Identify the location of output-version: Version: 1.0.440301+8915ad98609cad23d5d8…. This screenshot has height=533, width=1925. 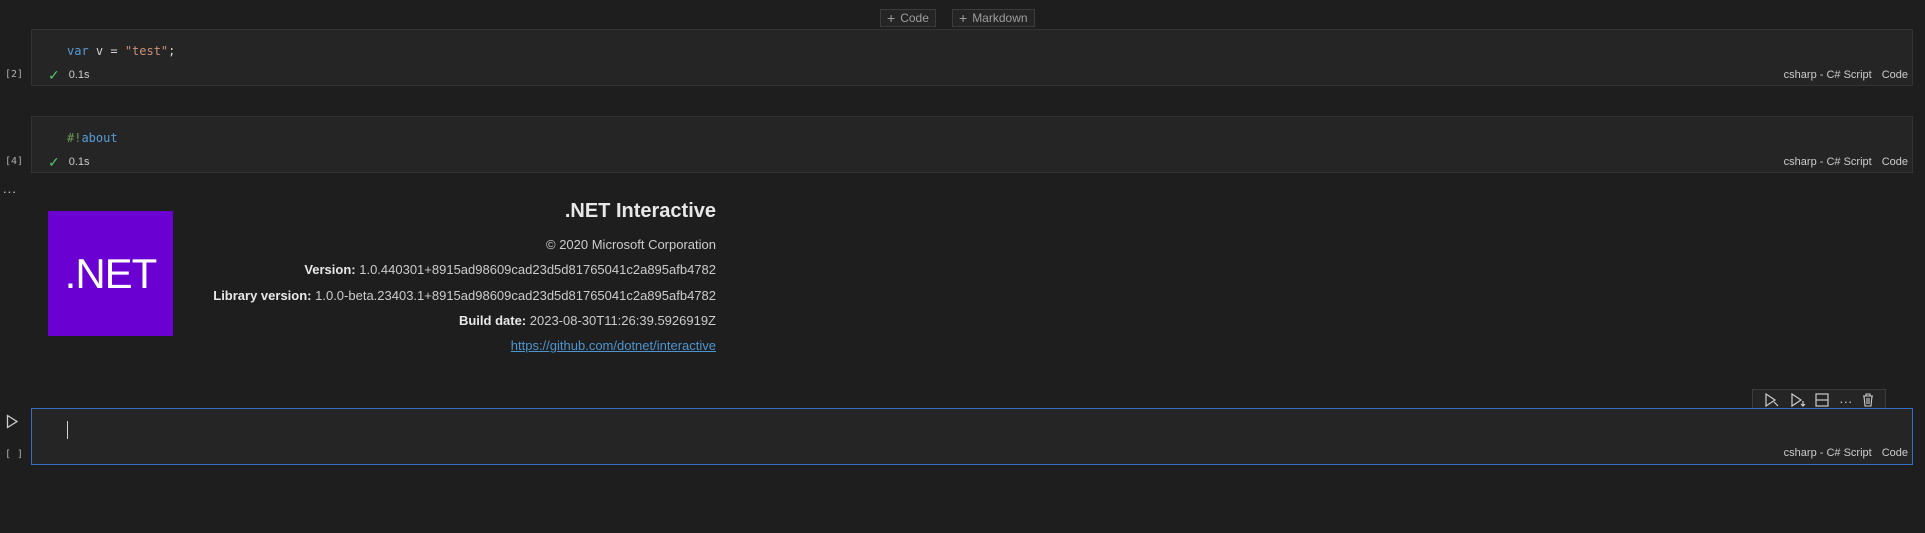
(510, 269).